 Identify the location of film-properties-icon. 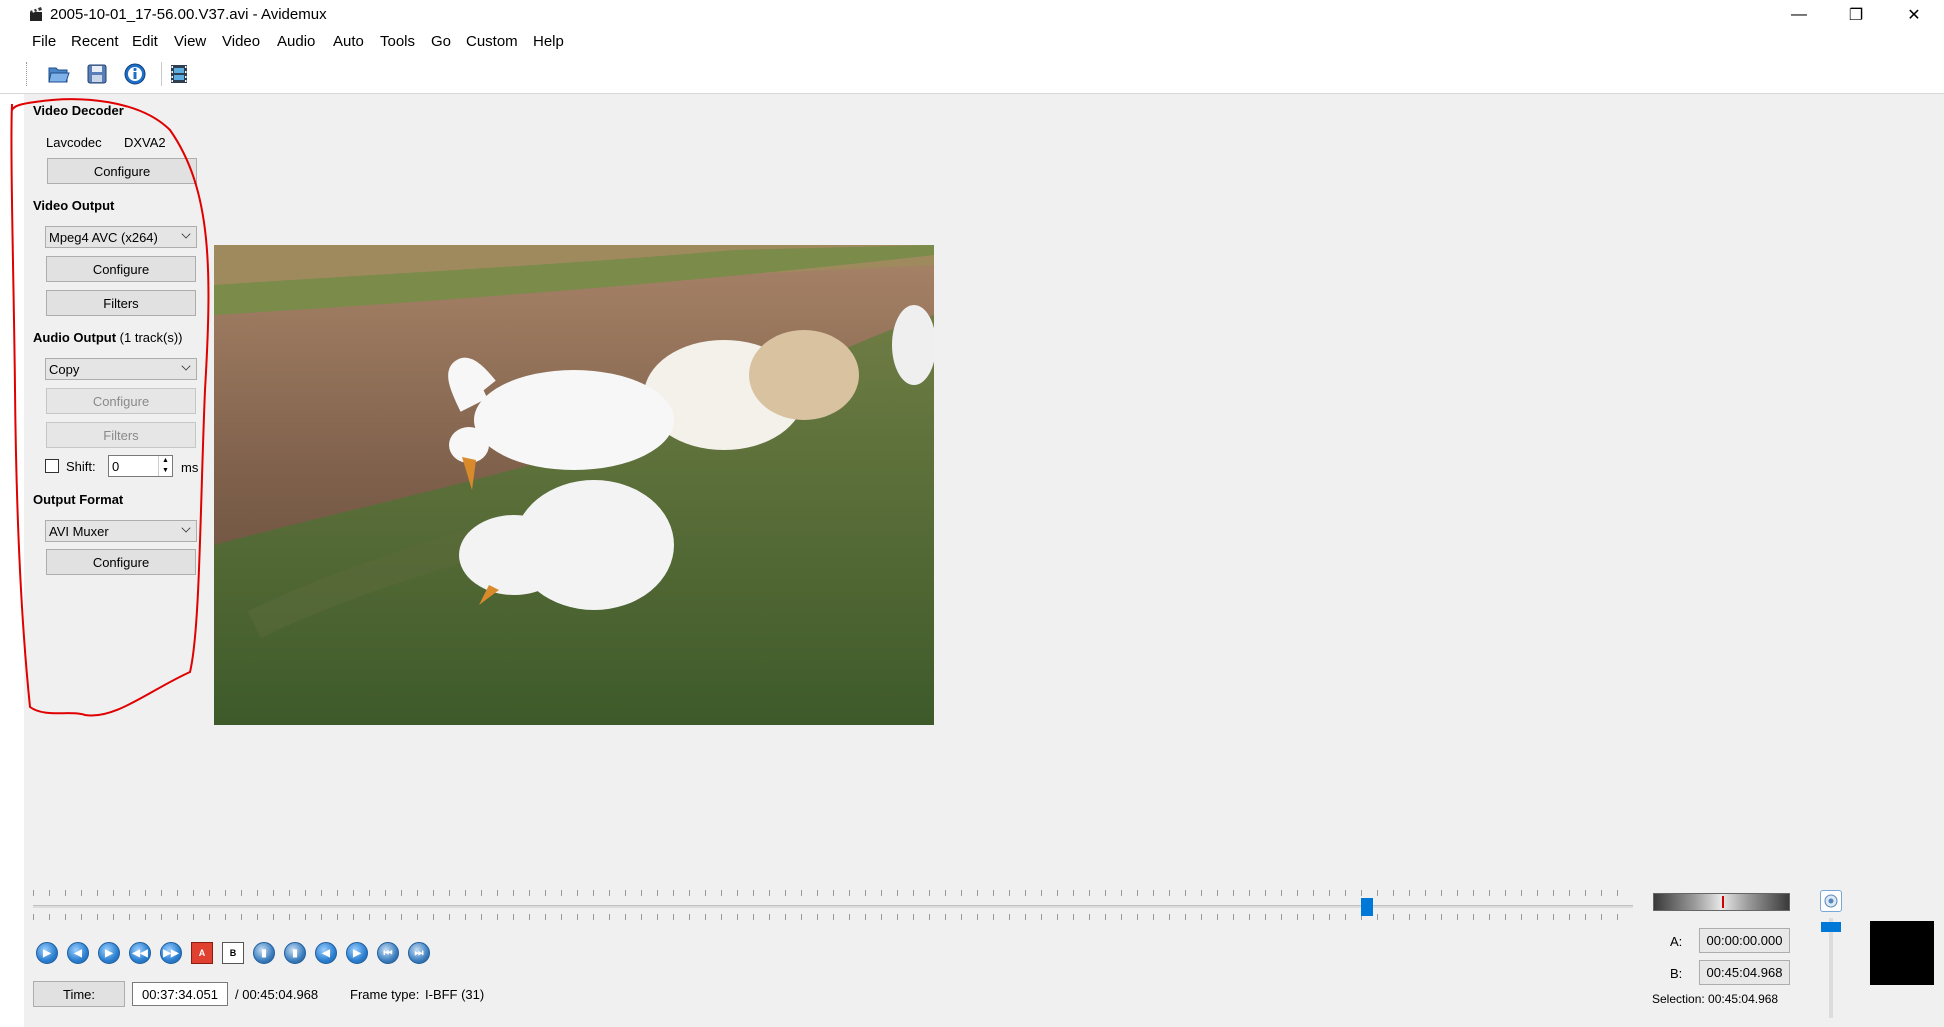
(179, 74).